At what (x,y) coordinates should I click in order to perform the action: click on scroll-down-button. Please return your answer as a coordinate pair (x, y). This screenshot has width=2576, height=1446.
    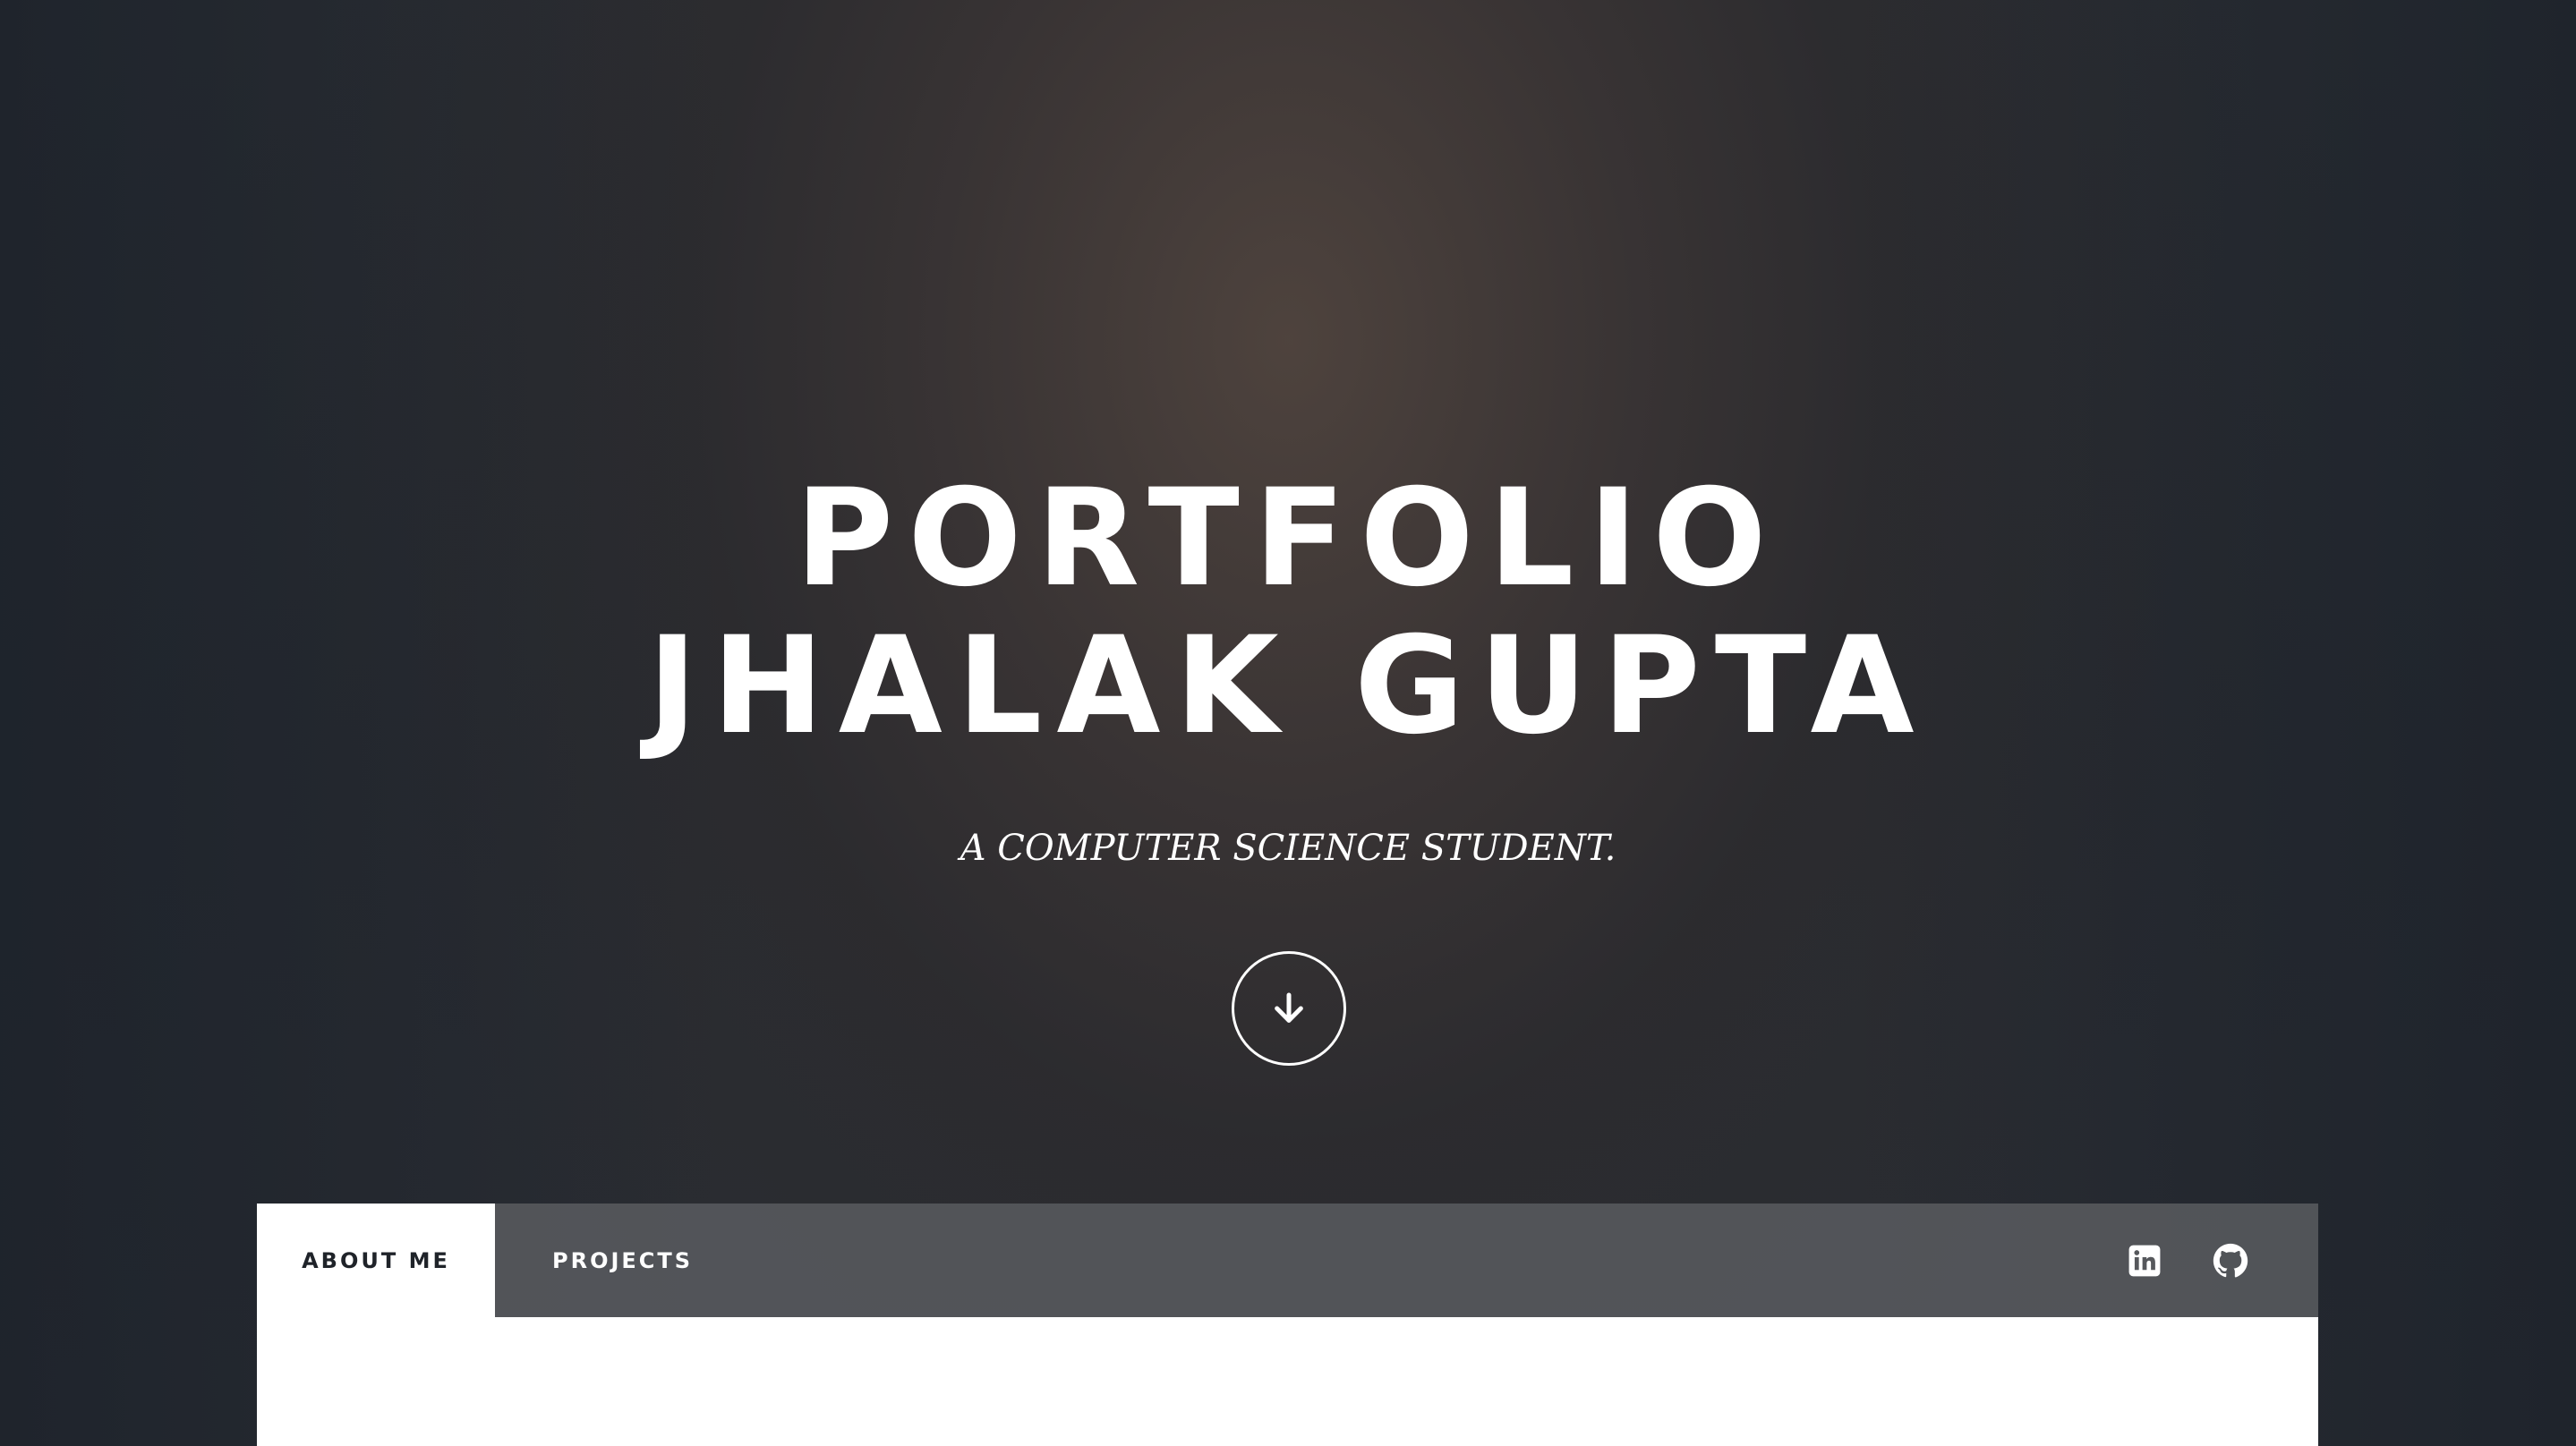
    Looking at the image, I should click on (1289, 1008).